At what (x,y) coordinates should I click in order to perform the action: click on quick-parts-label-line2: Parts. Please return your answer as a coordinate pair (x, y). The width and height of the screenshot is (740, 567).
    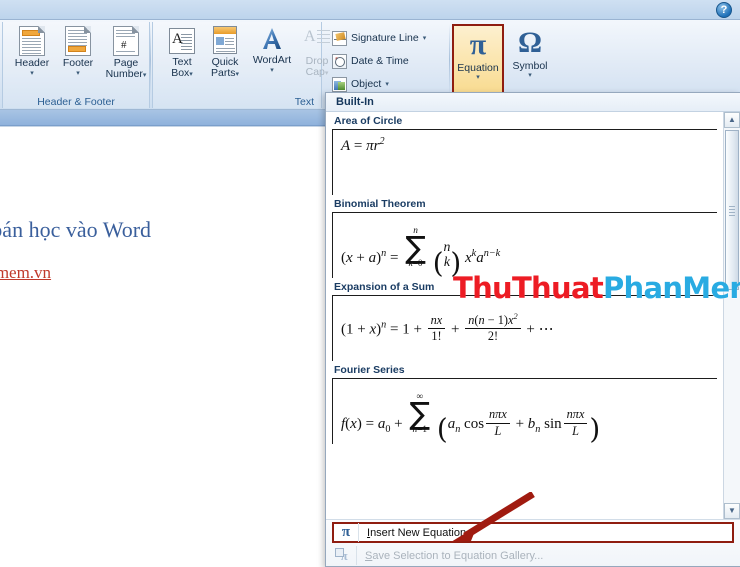
    Looking at the image, I should click on (223, 73).